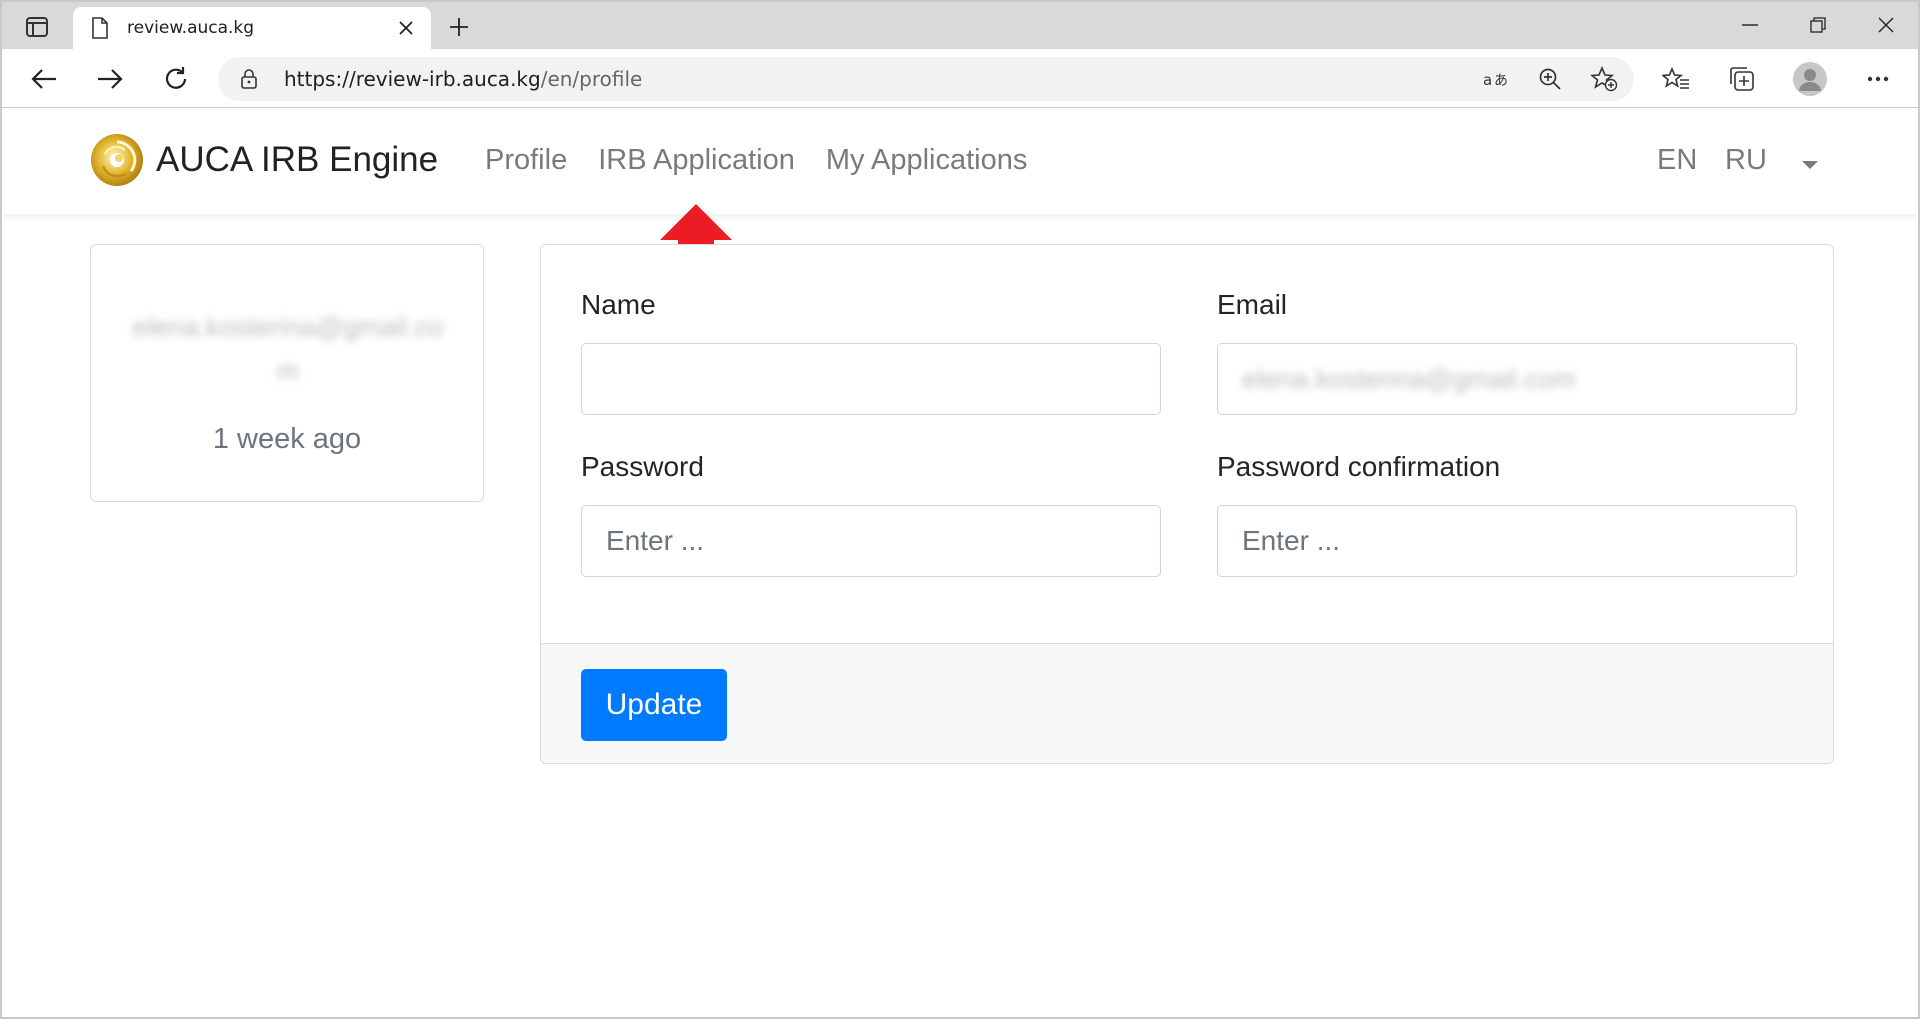 This screenshot has width=1920, height=1019. I want to click on browser-tab: review.auca.kg, so click(252, 28).